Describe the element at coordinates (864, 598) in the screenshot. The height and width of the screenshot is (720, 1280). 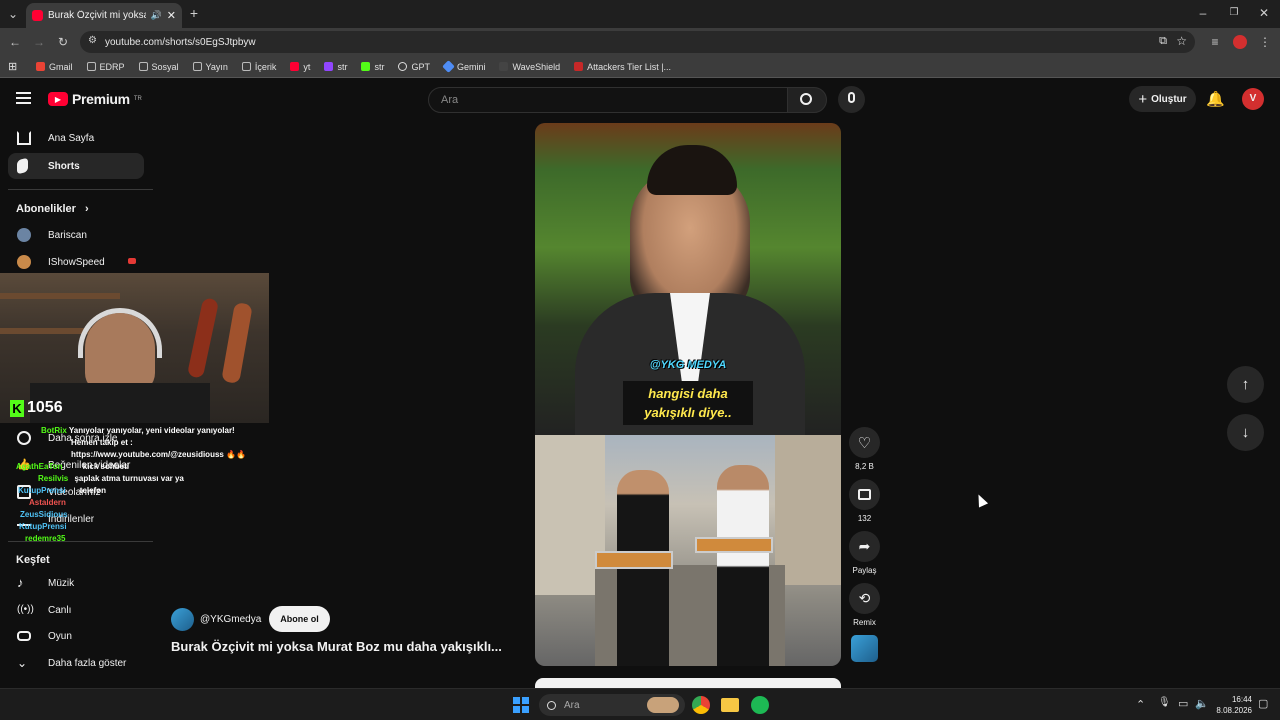
I see `remix-button: ⟲` at that location.